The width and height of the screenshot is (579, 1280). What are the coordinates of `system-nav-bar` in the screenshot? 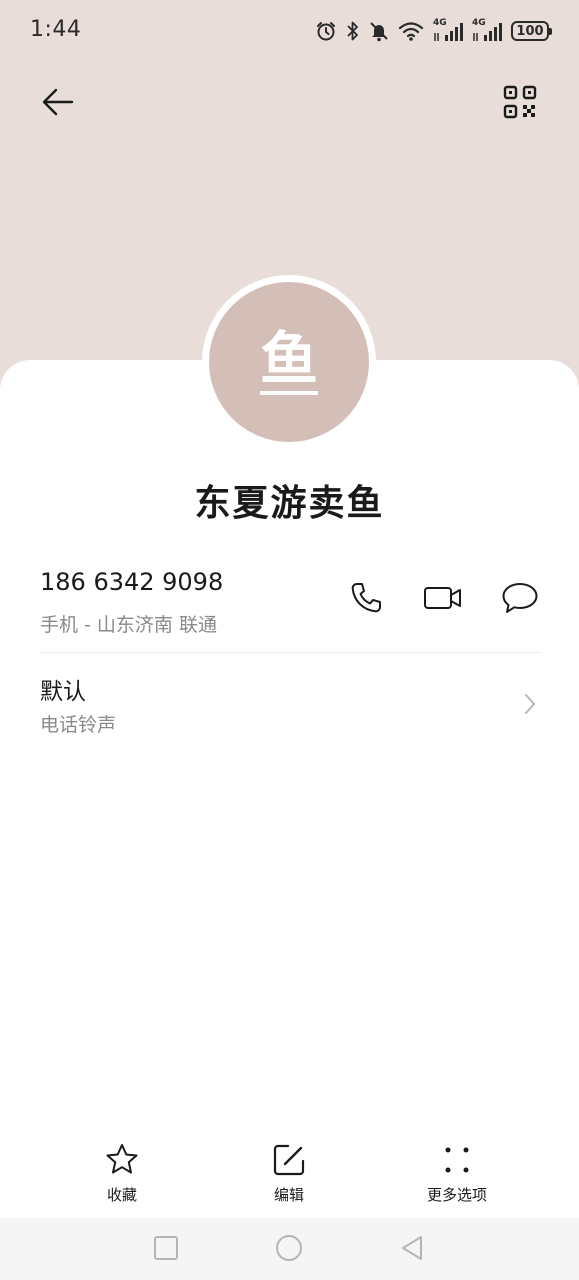 It's located at (289, 1249).